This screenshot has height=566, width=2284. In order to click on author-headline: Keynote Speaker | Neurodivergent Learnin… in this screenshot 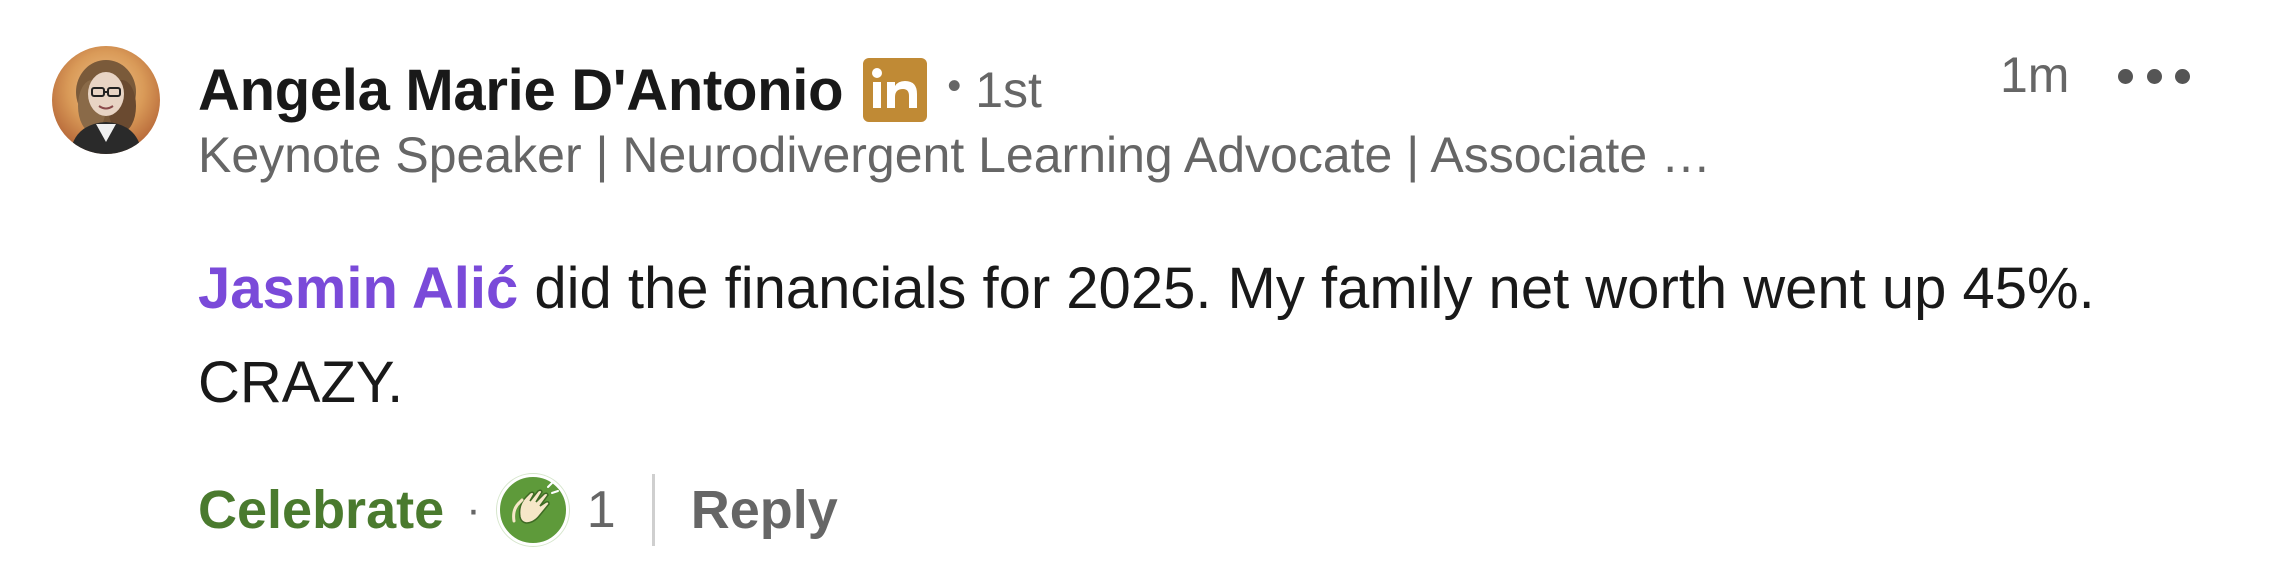, I will do `click(955, 155)`.